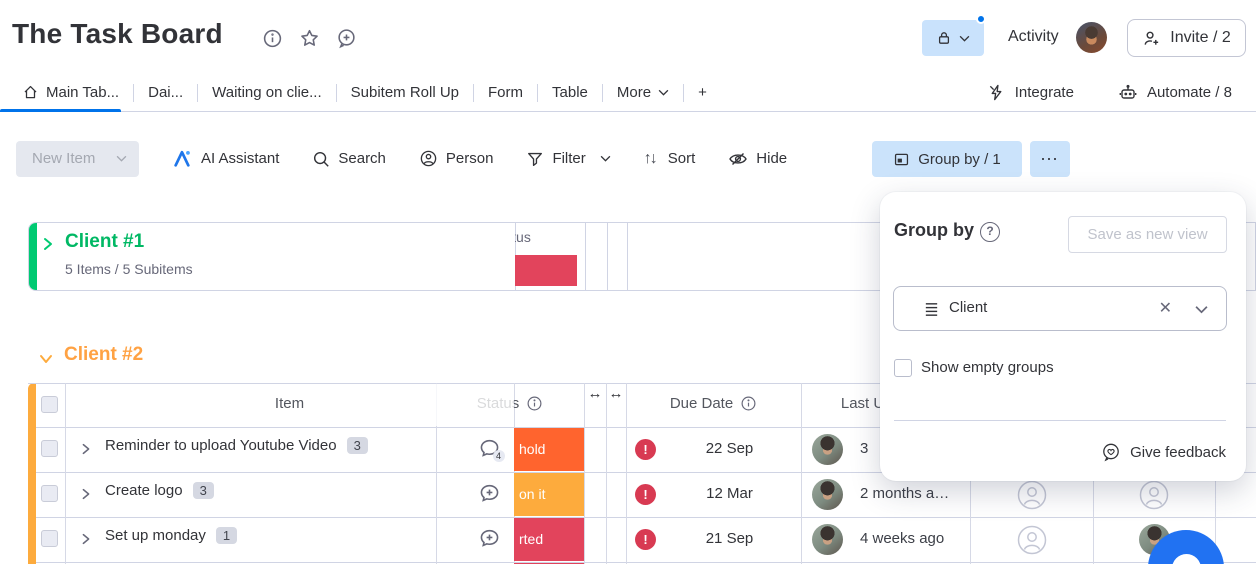  Describe the element at coordinates (405, 92) in the screenshot. I see `tab-subitem-roll-up: Subitem Roll Up` at that location.